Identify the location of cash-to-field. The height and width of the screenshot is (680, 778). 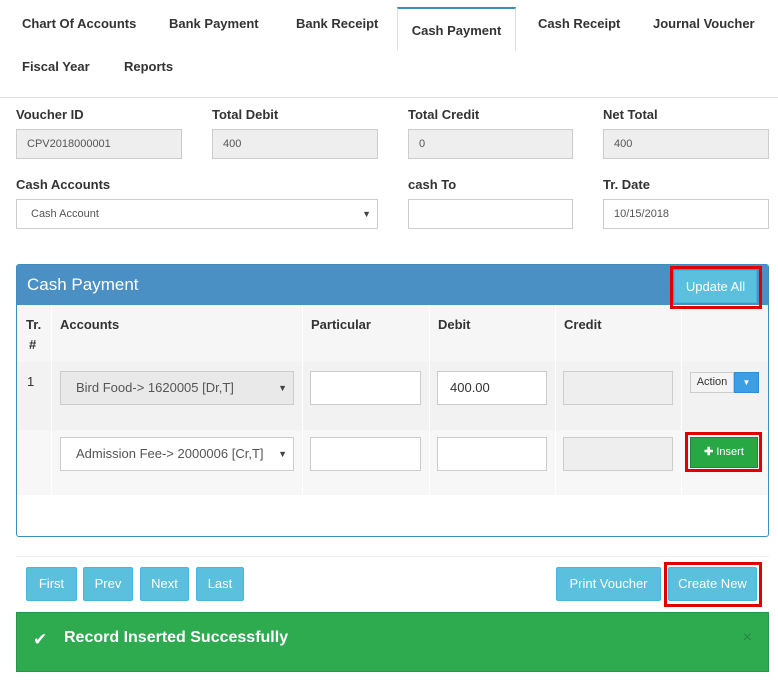
(490, 214).